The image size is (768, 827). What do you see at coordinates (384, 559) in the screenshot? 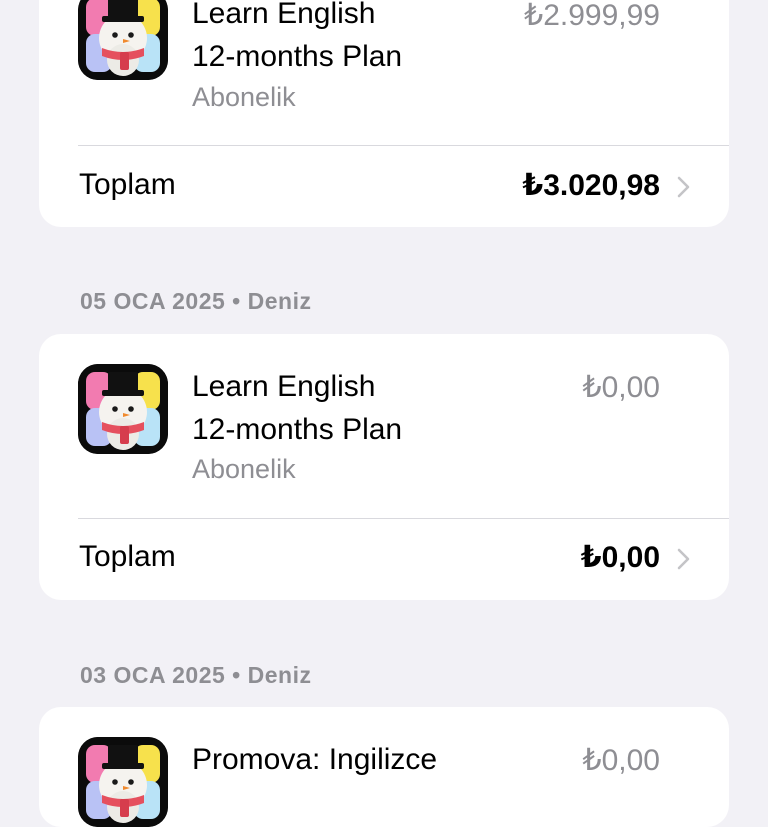
I see `total-row: Toplam ₺0,00` at bounding box center [384, 559].